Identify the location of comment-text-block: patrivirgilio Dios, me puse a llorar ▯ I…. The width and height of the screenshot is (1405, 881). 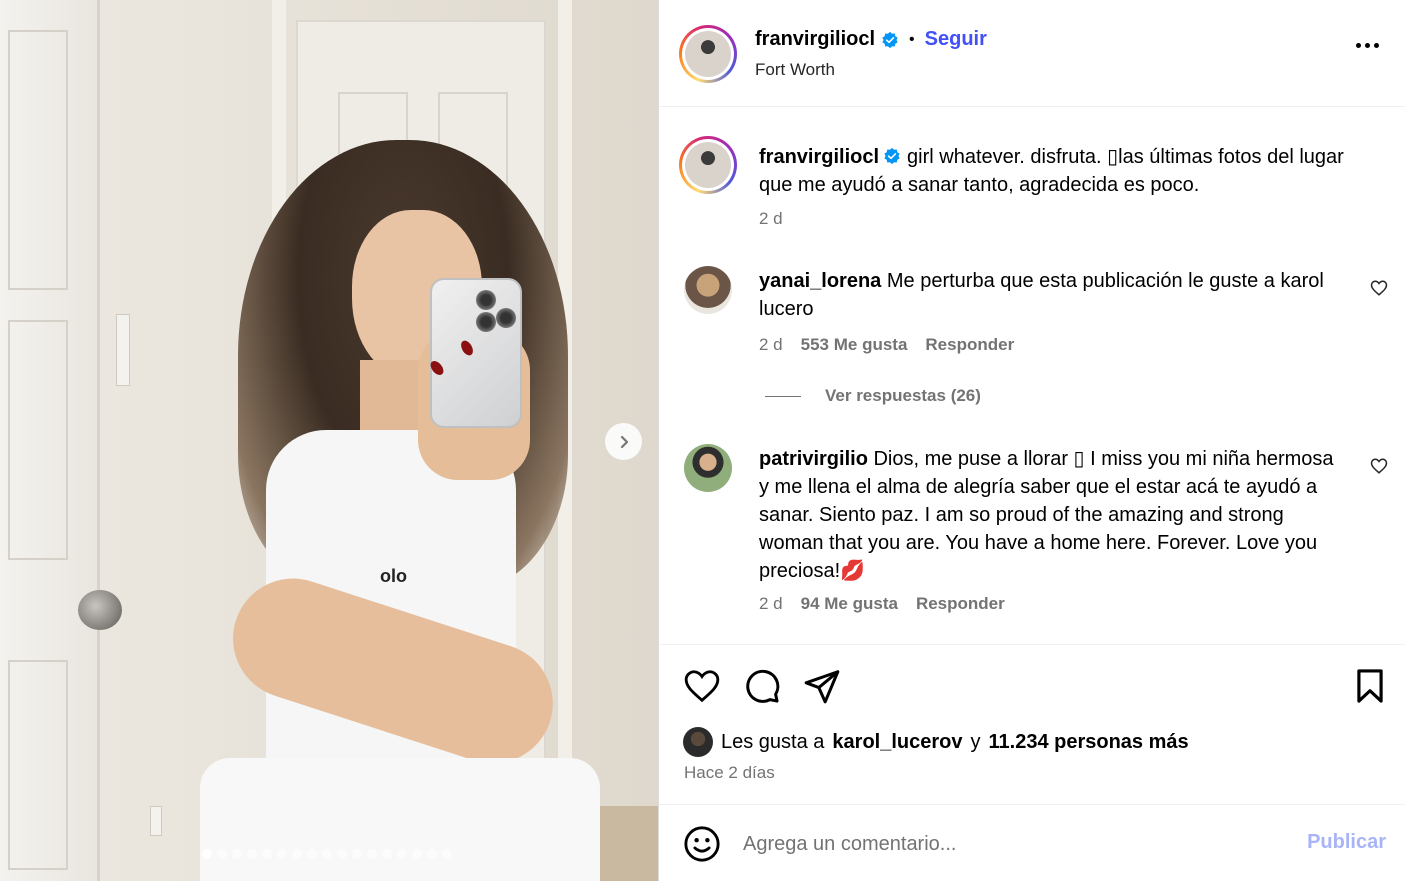
(1054, 515).